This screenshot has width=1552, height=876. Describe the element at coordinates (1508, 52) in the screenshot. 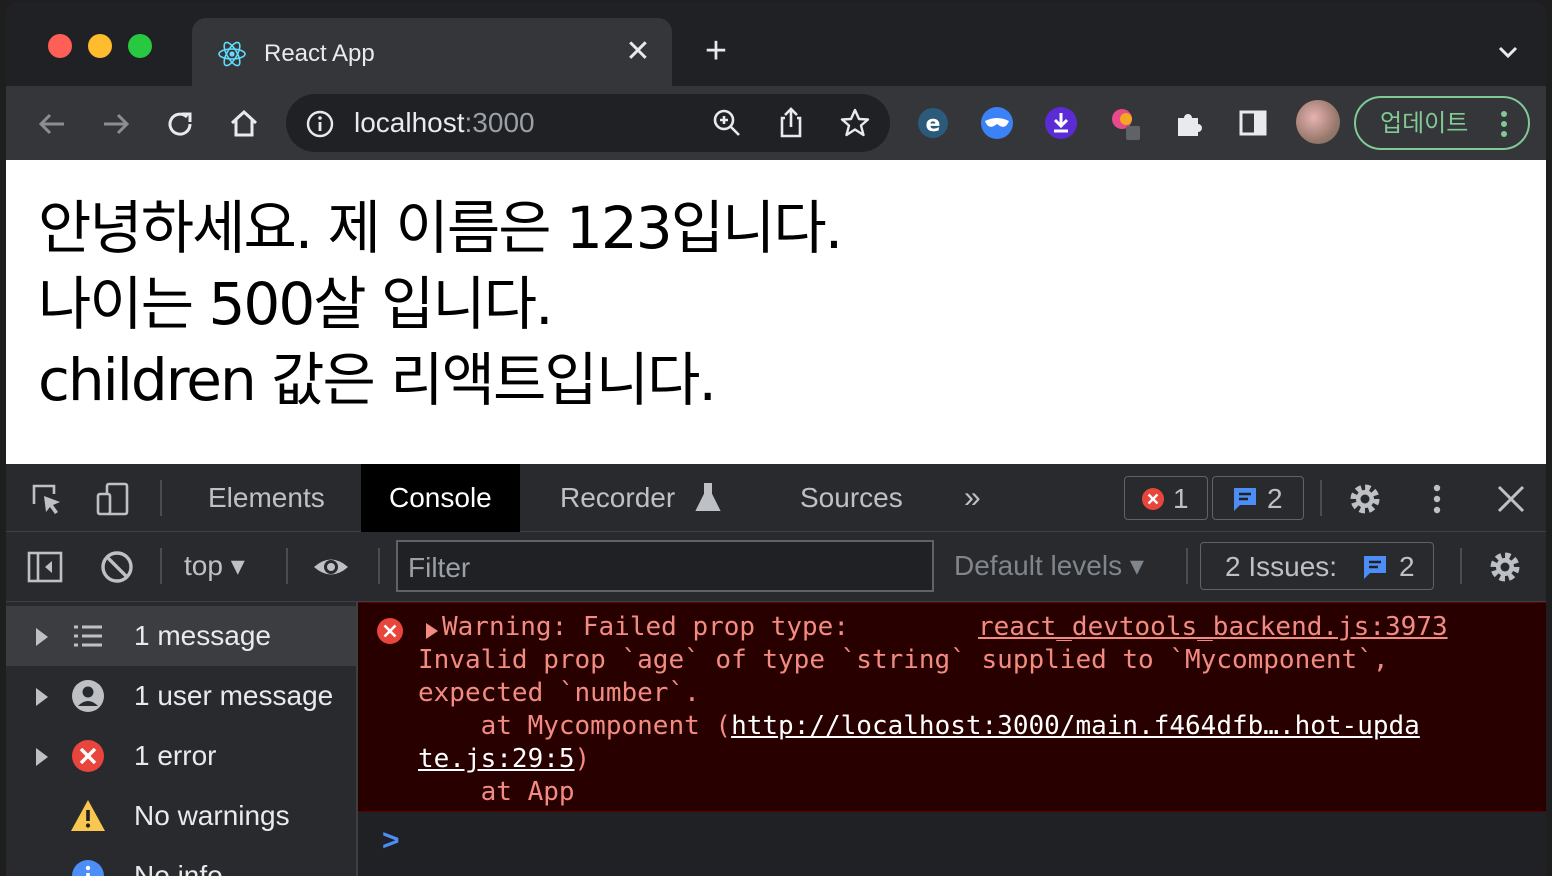

I see `tab-search-chevron-icon` at that location.